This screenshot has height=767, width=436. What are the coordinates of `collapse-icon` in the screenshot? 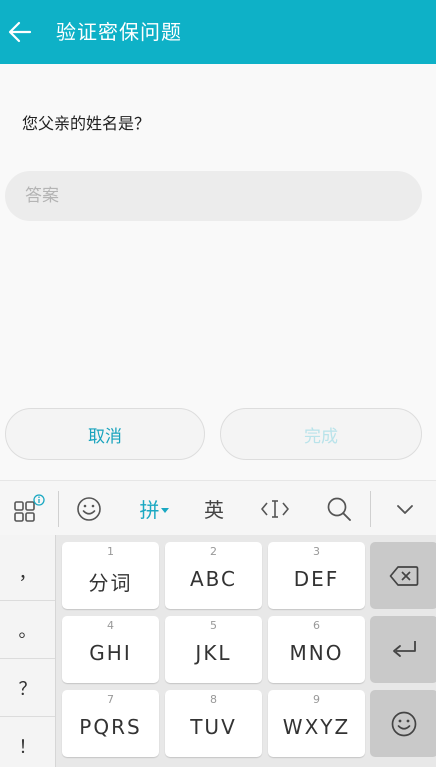 It's located at (405, 509).